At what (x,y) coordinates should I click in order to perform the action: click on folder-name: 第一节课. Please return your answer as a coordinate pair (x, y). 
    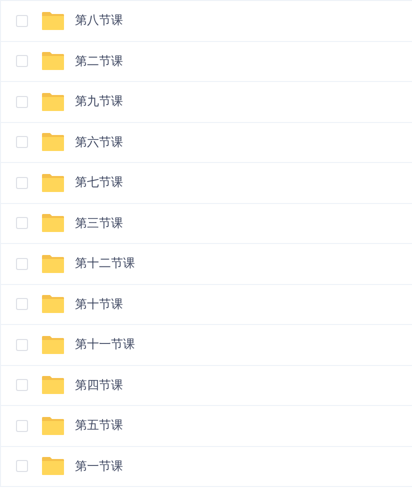
    Looking at the image, I should click on (99, 466).